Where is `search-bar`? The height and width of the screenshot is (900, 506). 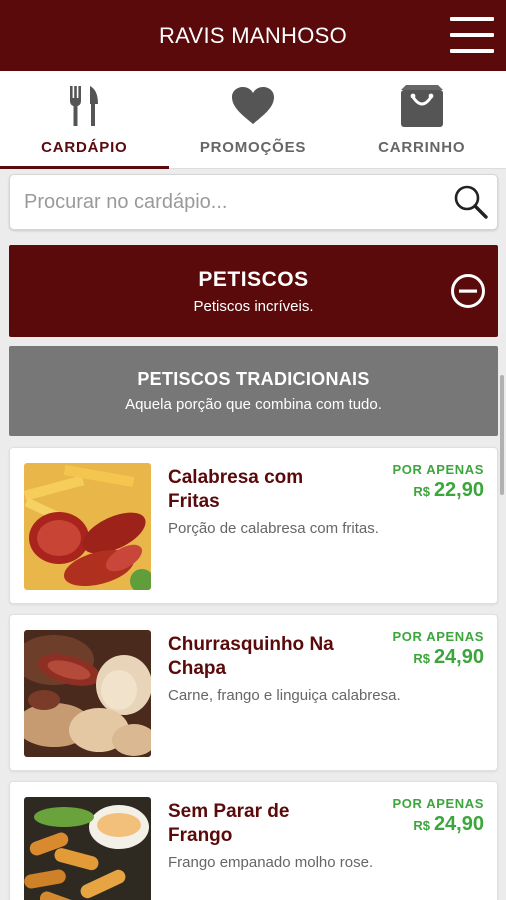 search-bar is located at coordinates (253, 202).